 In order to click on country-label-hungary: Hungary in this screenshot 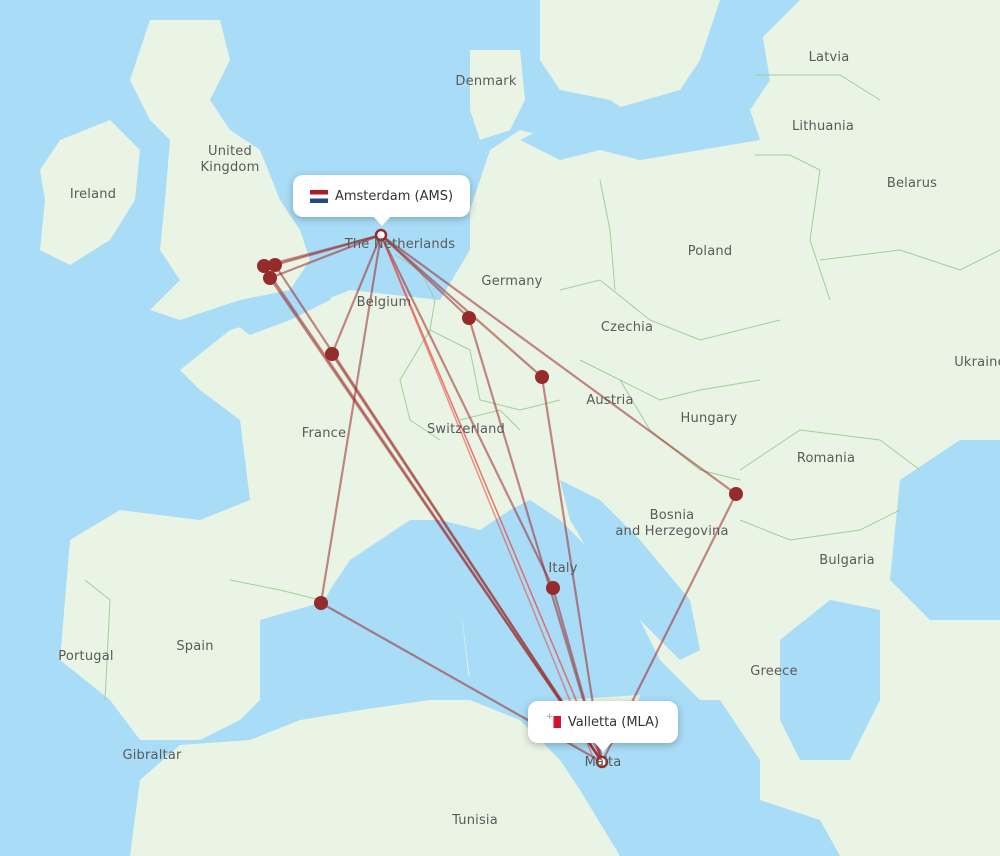, I will do `click(709, 418)`.